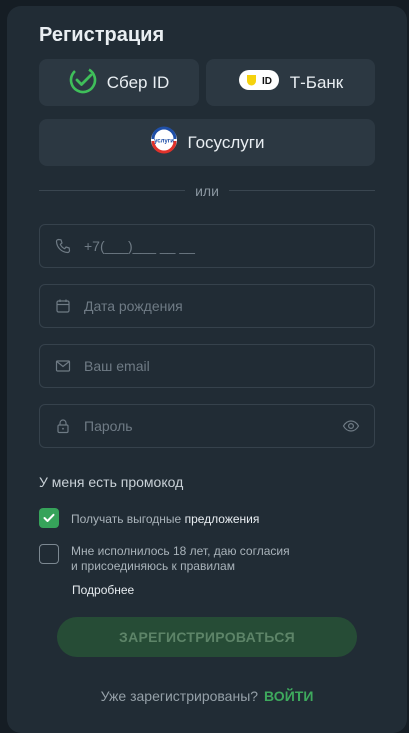 Image resolution: width=409 pixels, height=733 pixels. What do you see at coordinates (103, 590) in the screenshot?
I see `more-details-link: Подробнее` at bounding box center [103, 590].